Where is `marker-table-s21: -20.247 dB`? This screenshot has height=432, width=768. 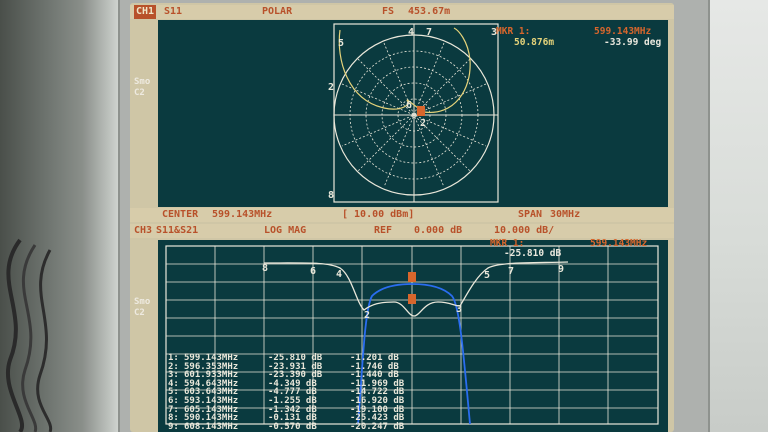 marker-table-s21: -20.247 dB is located at coordinates (377, 426).